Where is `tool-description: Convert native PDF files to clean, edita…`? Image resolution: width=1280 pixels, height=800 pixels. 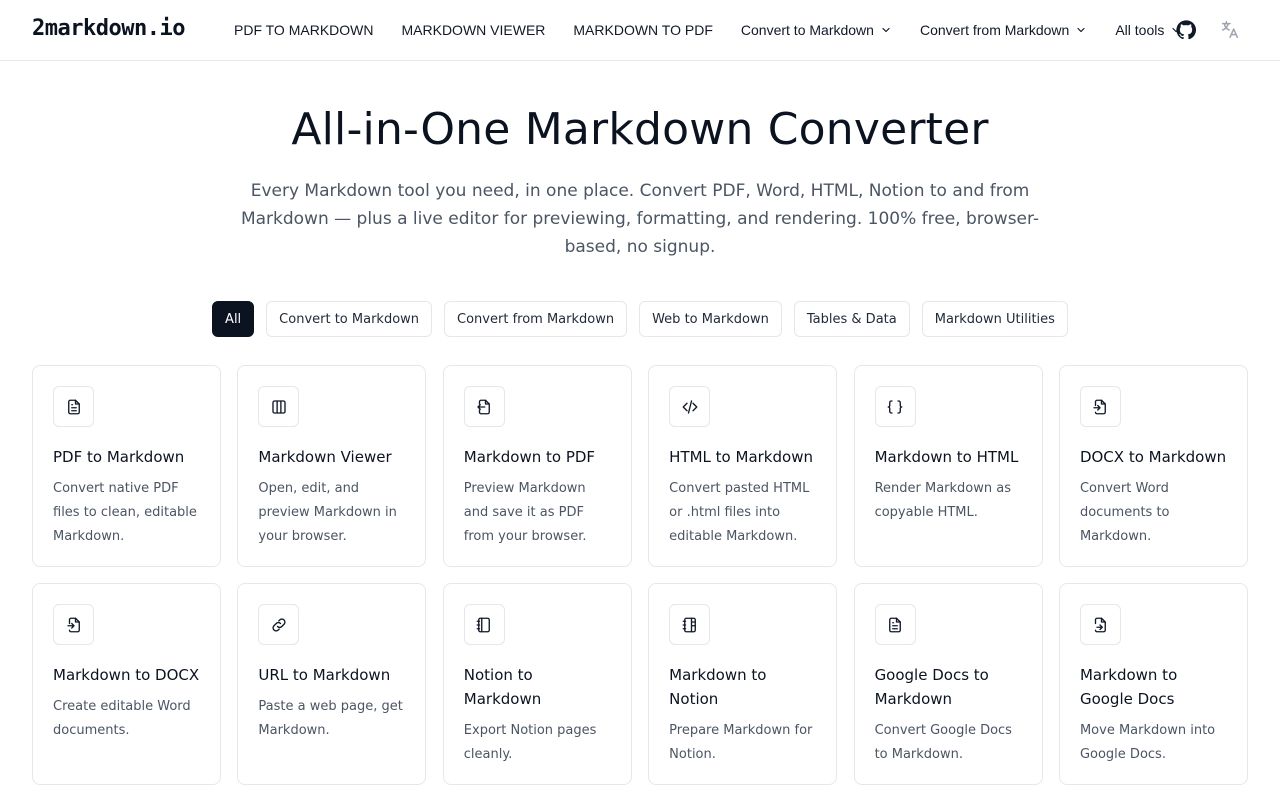
tool-description: Convert native PDF files to clean, edita… is located at coordinates (125, 512).